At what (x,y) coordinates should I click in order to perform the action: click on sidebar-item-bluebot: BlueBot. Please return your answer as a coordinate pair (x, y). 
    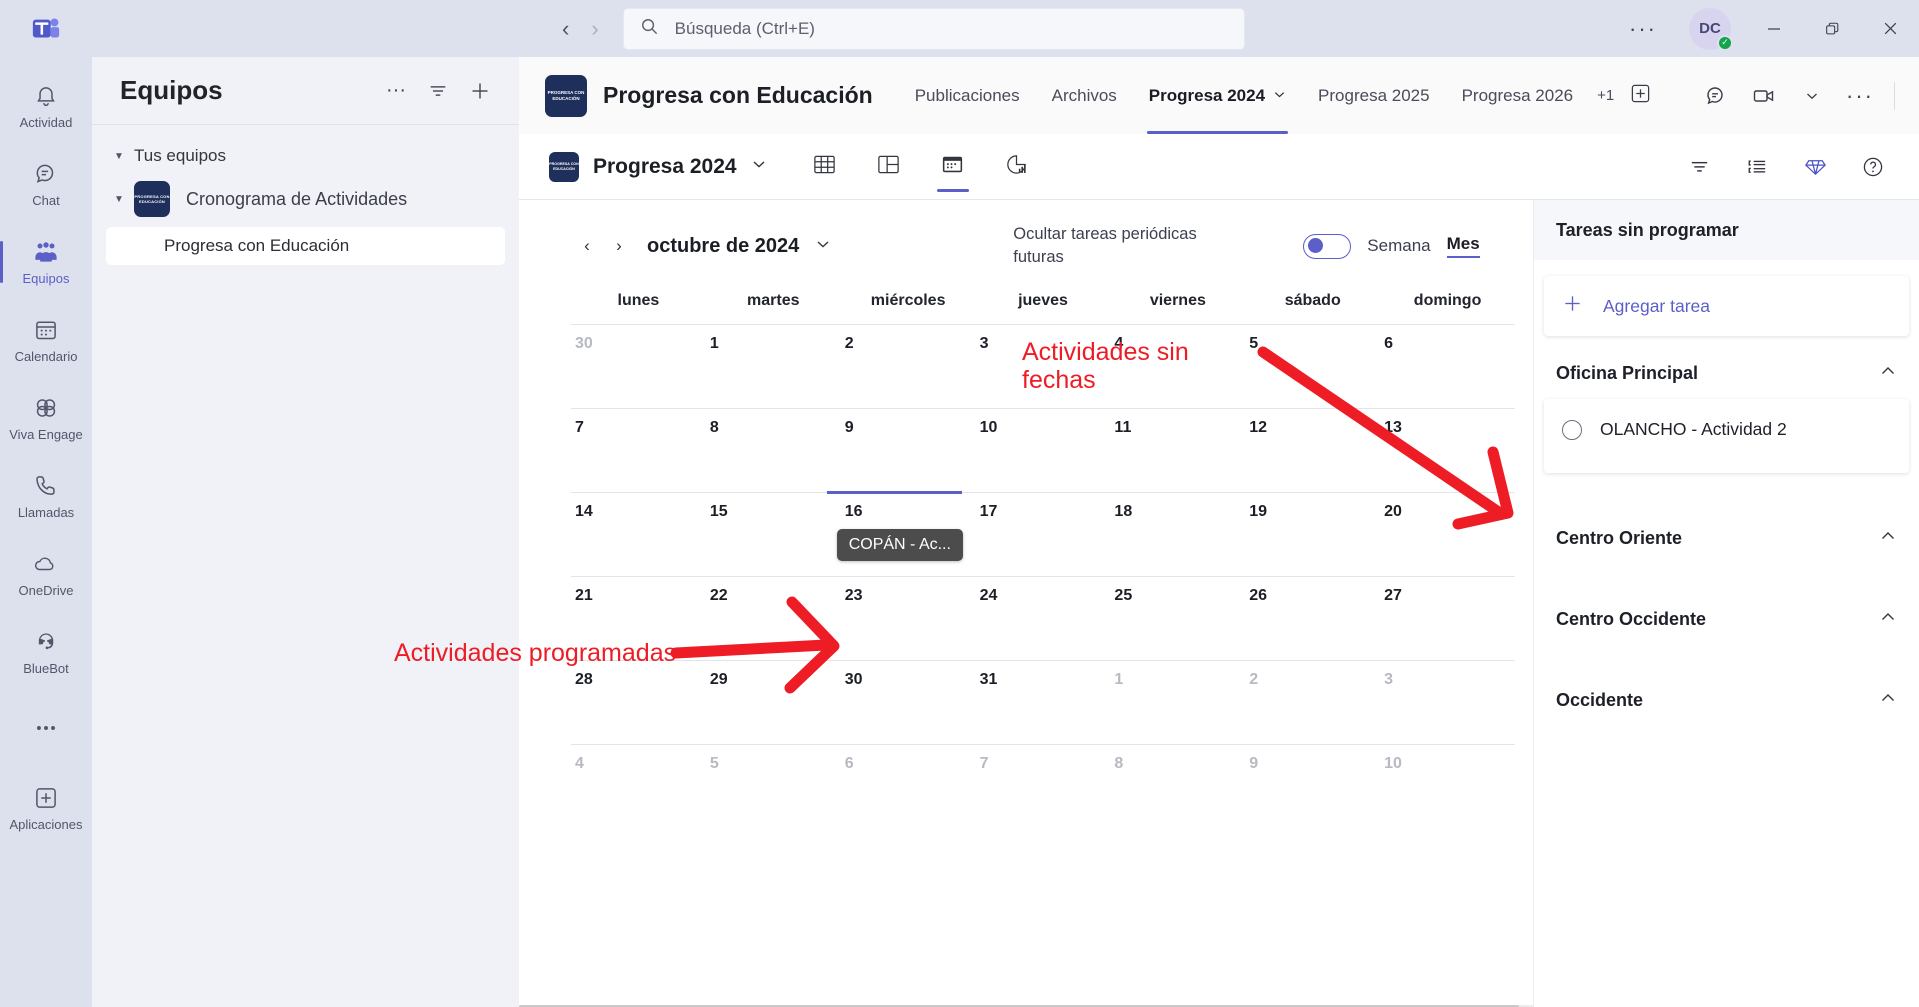
    Looking at the image, I should click on (46, 652).